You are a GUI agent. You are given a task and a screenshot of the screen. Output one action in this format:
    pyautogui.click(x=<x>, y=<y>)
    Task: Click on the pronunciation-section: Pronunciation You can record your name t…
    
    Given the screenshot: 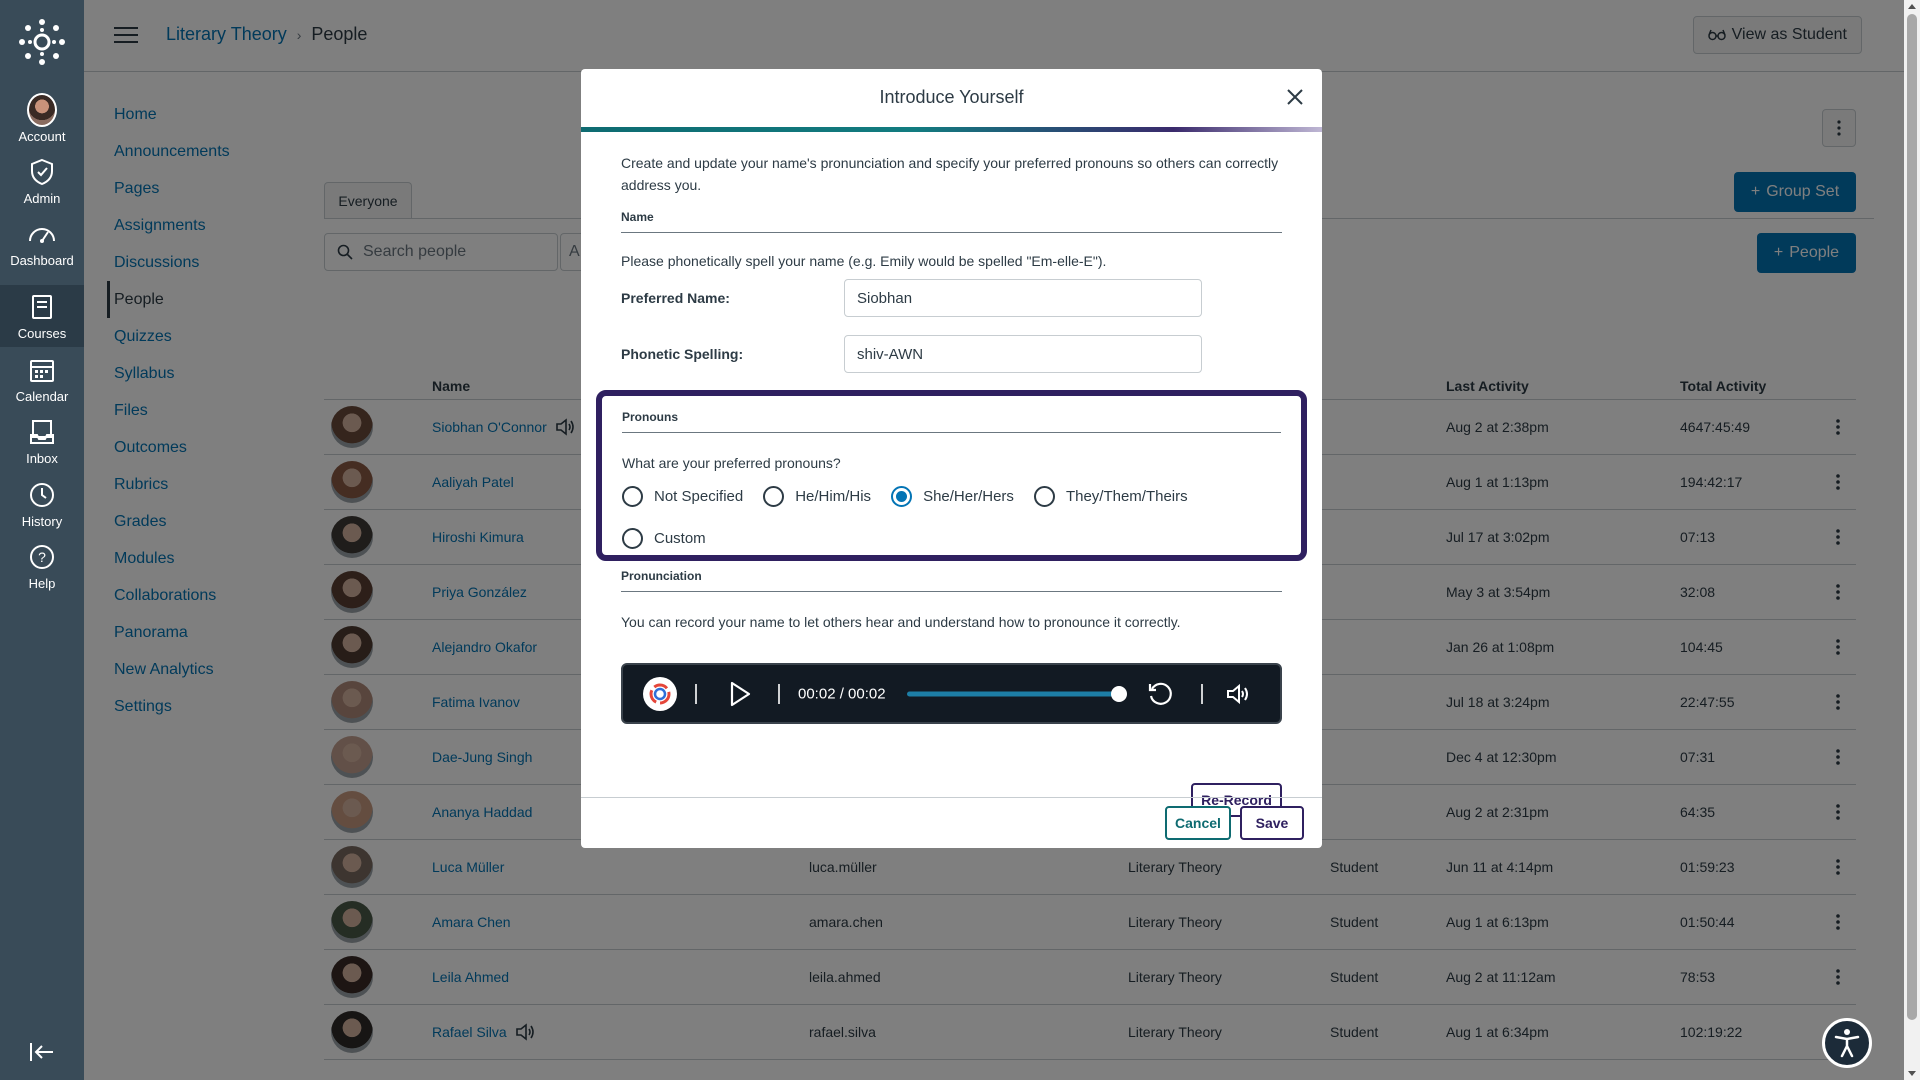 What is the action you would take?
    pyautogui.click(x=951, y=646)
    